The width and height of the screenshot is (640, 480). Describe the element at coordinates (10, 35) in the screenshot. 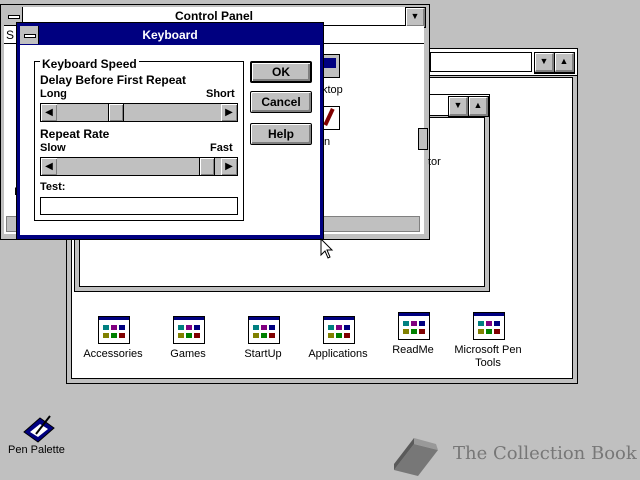

I see `settings-menu: S` at that location.